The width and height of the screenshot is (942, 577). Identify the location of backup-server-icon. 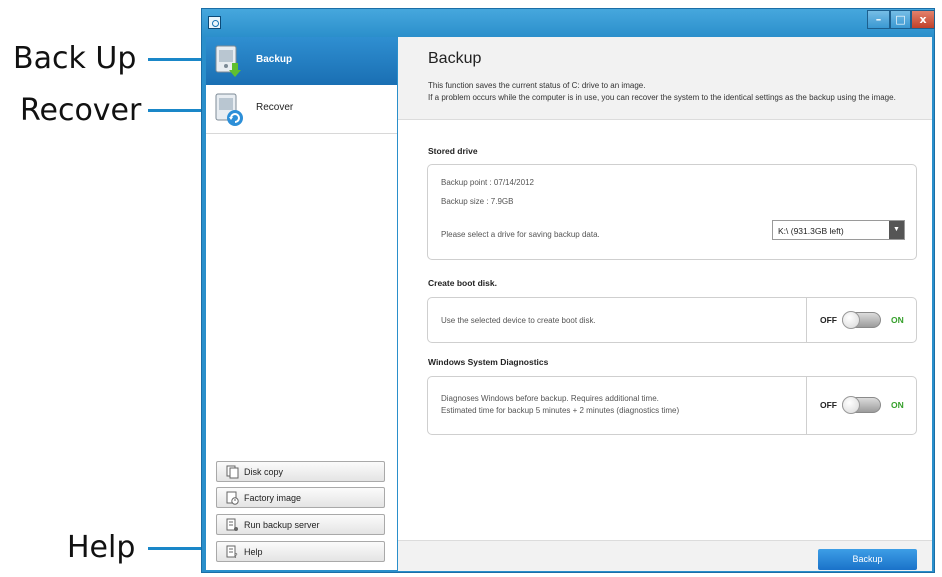
(232, 524).